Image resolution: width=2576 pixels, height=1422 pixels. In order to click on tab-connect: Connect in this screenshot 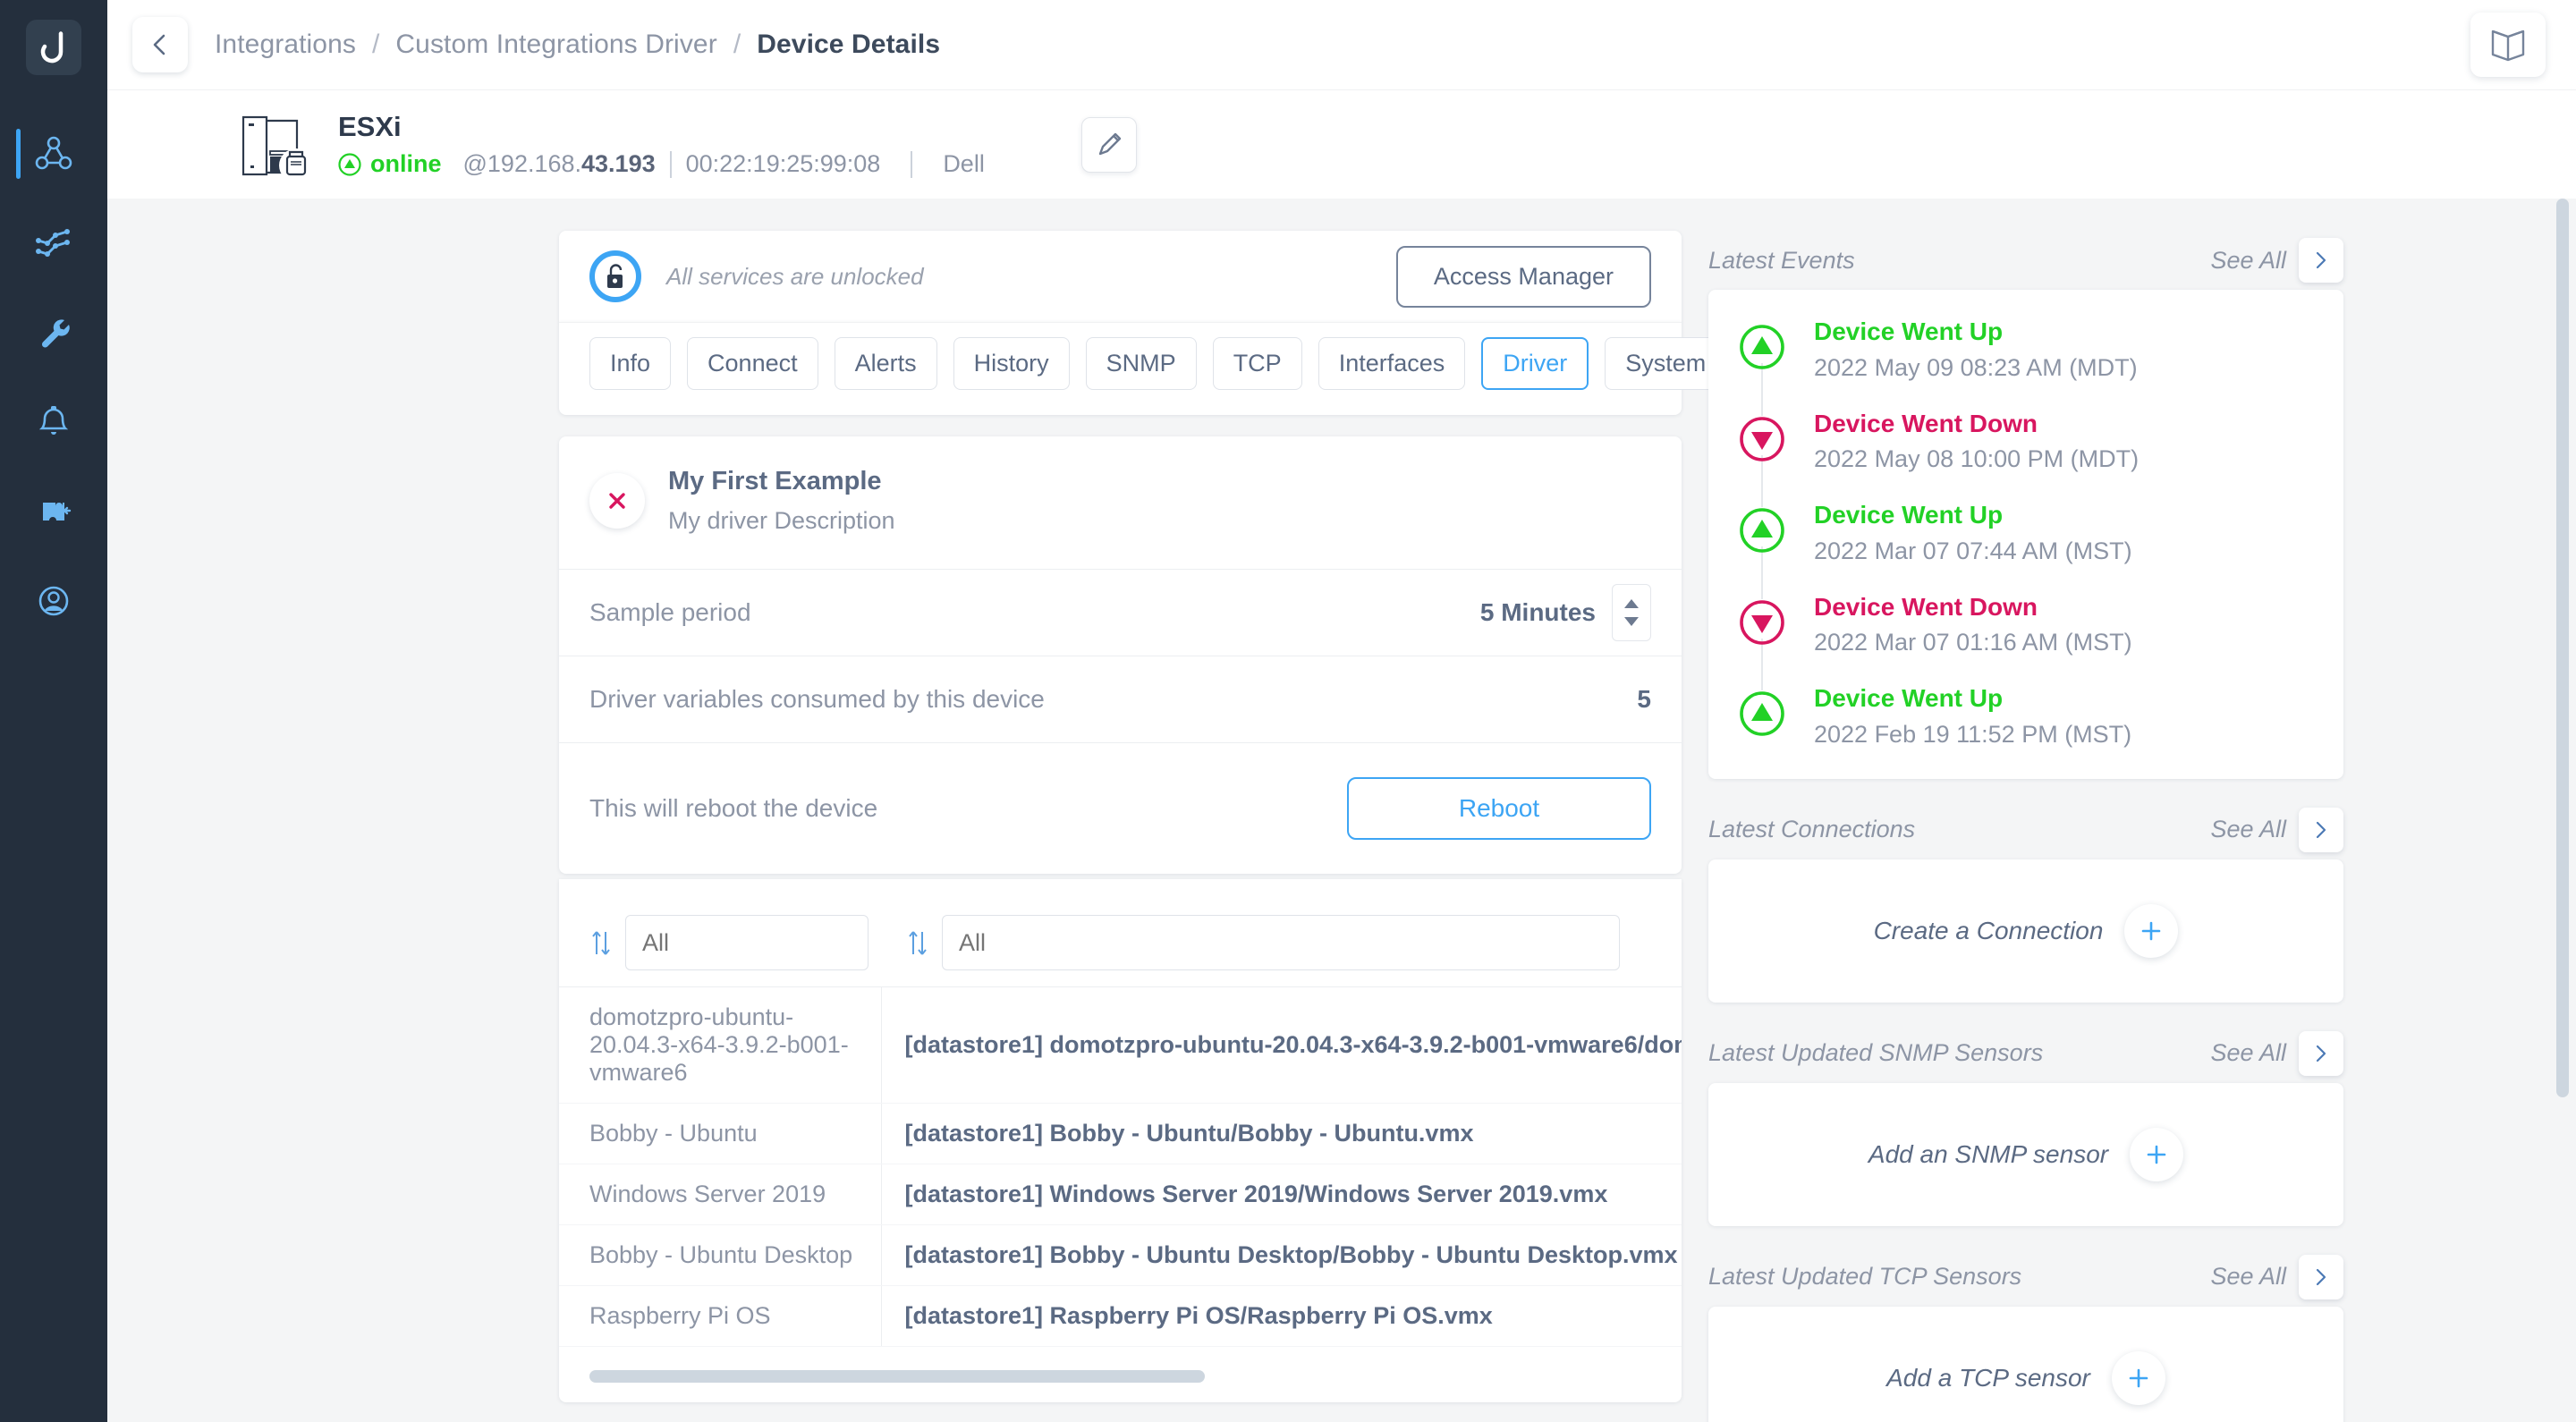, I will do `click(752, 363)`.